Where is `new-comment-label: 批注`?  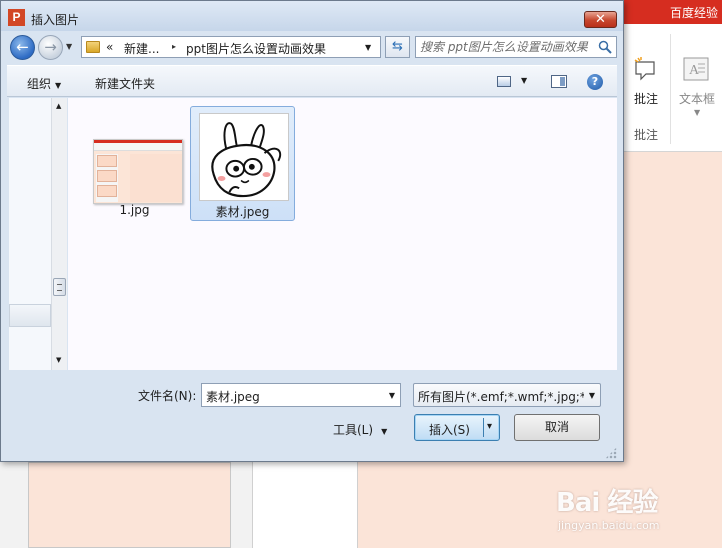
new-comment-label: 批注 is located at coordinates (646, 98).